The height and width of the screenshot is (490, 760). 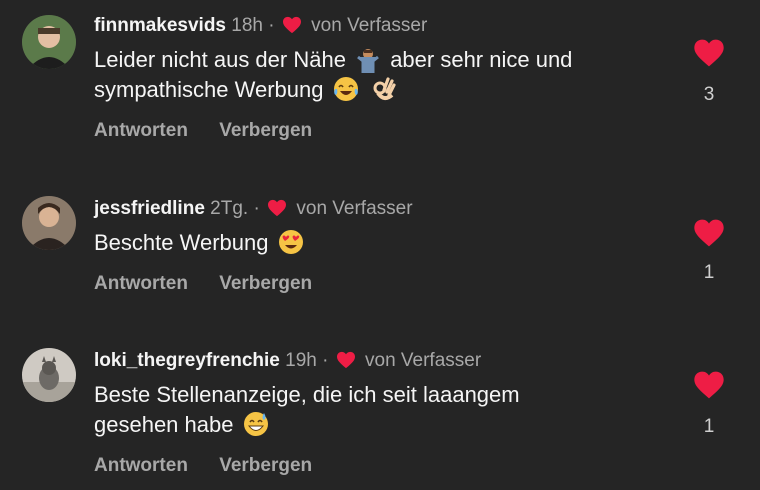 What do you see at coordinates (229, 208) in the screenshot?
I see `timestamp: 2Tg.` at bounding box center [229, 208].